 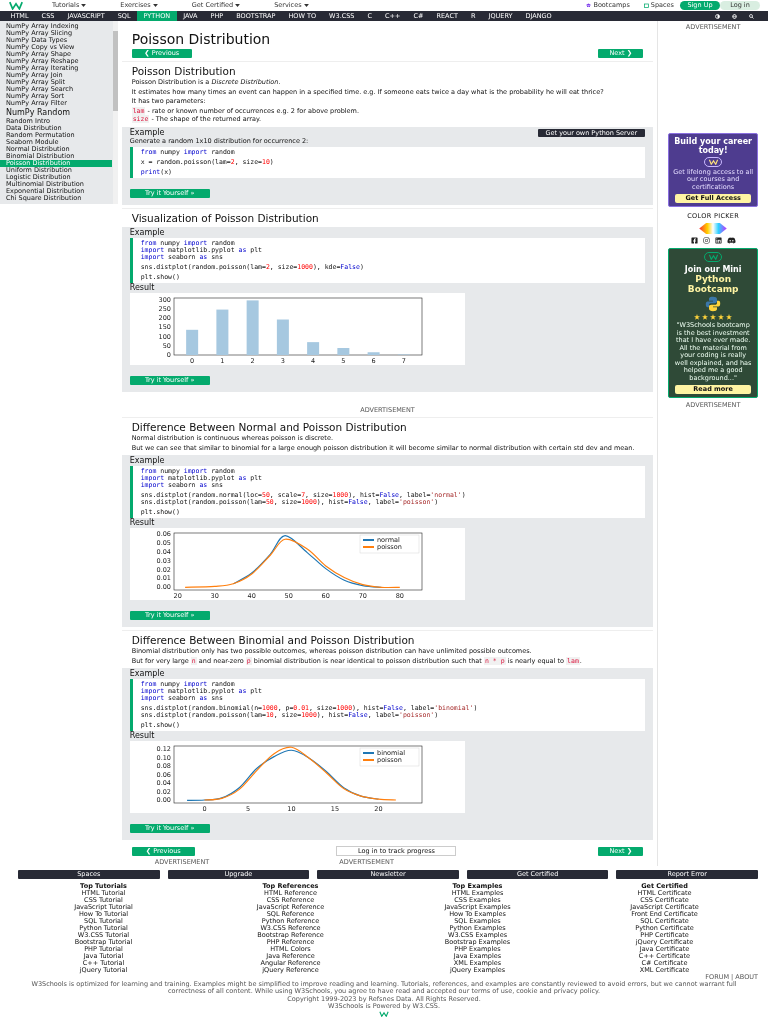 I want to click on facebook-icon, so click(x=694, y=240).